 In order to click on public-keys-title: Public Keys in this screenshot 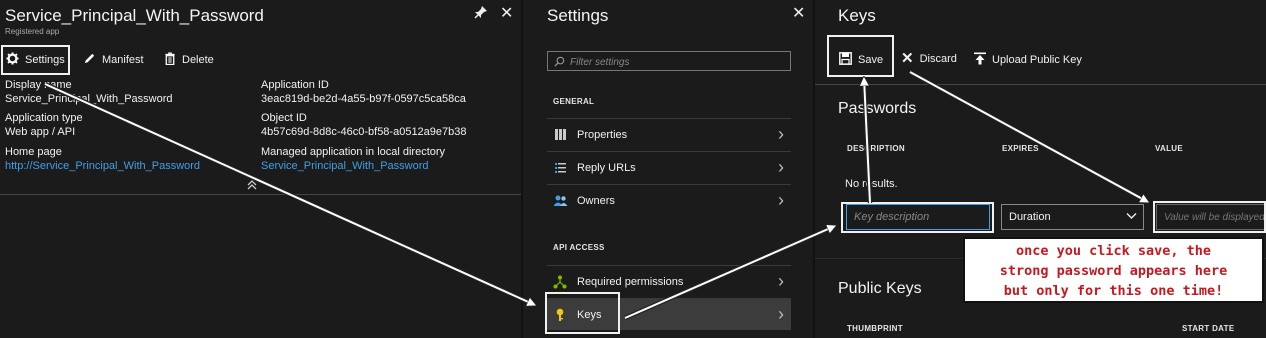, I will do `click(880, 288)`.